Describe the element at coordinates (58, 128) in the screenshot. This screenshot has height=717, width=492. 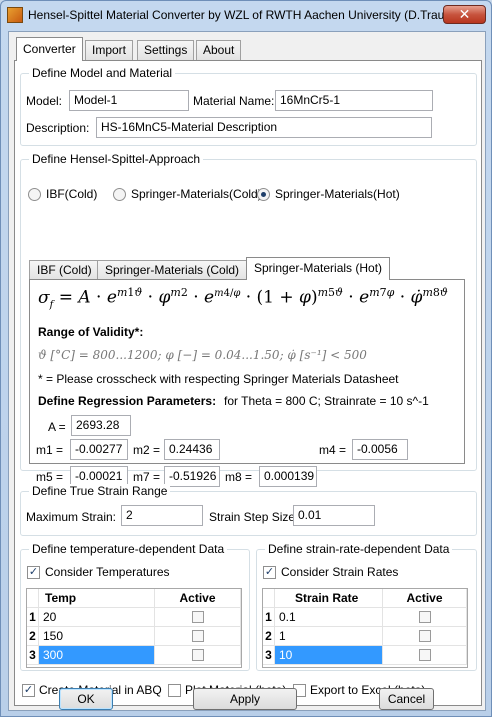
I see `description-label: Description:` at that location.